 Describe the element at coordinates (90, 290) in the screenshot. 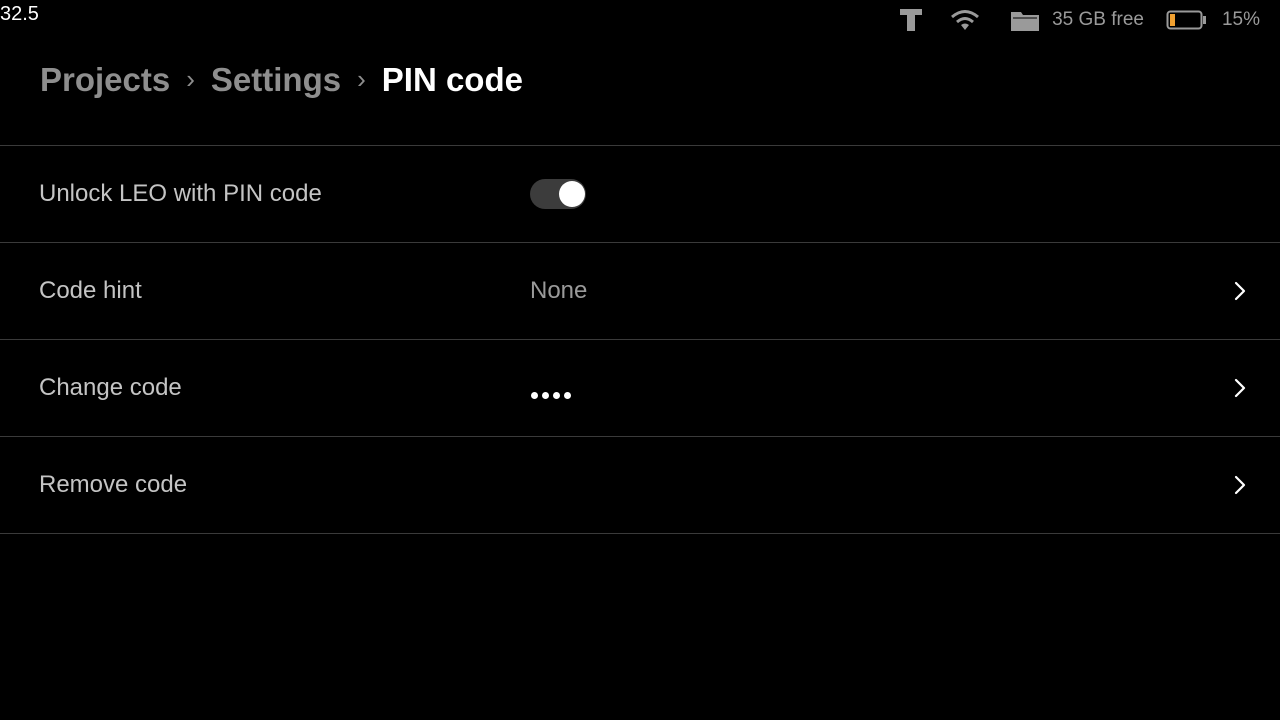

I see `code-hint-label: Code hint` at that location.